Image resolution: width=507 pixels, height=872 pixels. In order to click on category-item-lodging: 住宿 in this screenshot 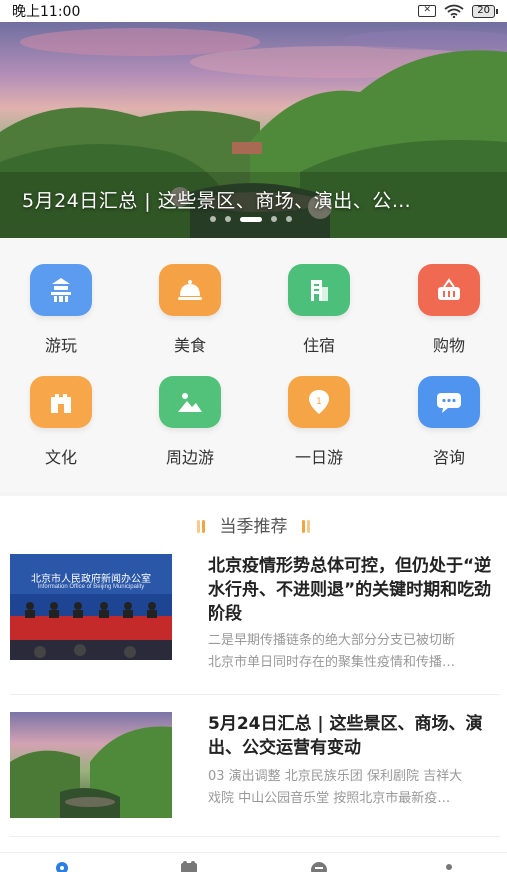, I will do `click(319, 314)`.